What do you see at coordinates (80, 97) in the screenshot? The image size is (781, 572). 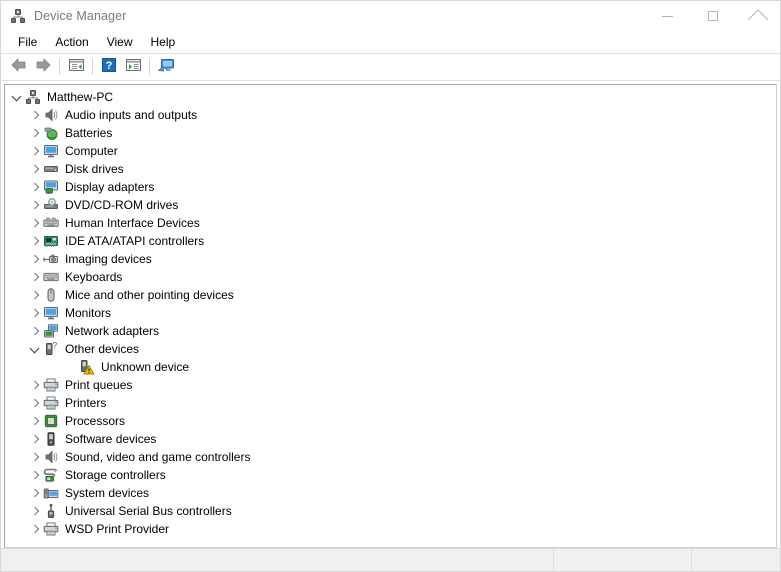 I see `tree-item-label: Matthew-PC` at bounding box center [80, 97].